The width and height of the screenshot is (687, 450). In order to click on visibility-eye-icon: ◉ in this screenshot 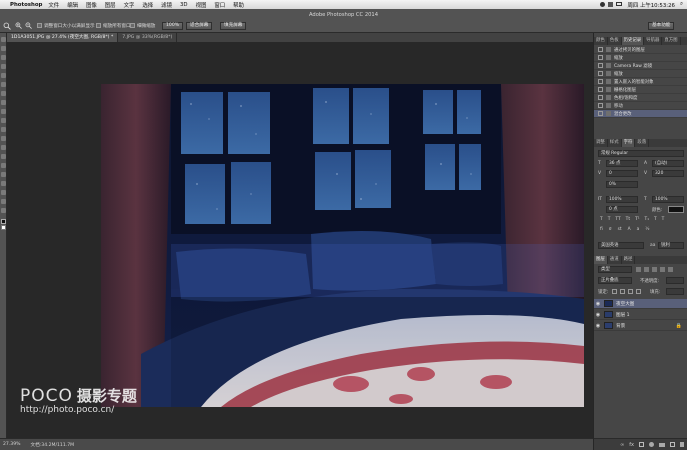, I will do `click(598, 304)`.